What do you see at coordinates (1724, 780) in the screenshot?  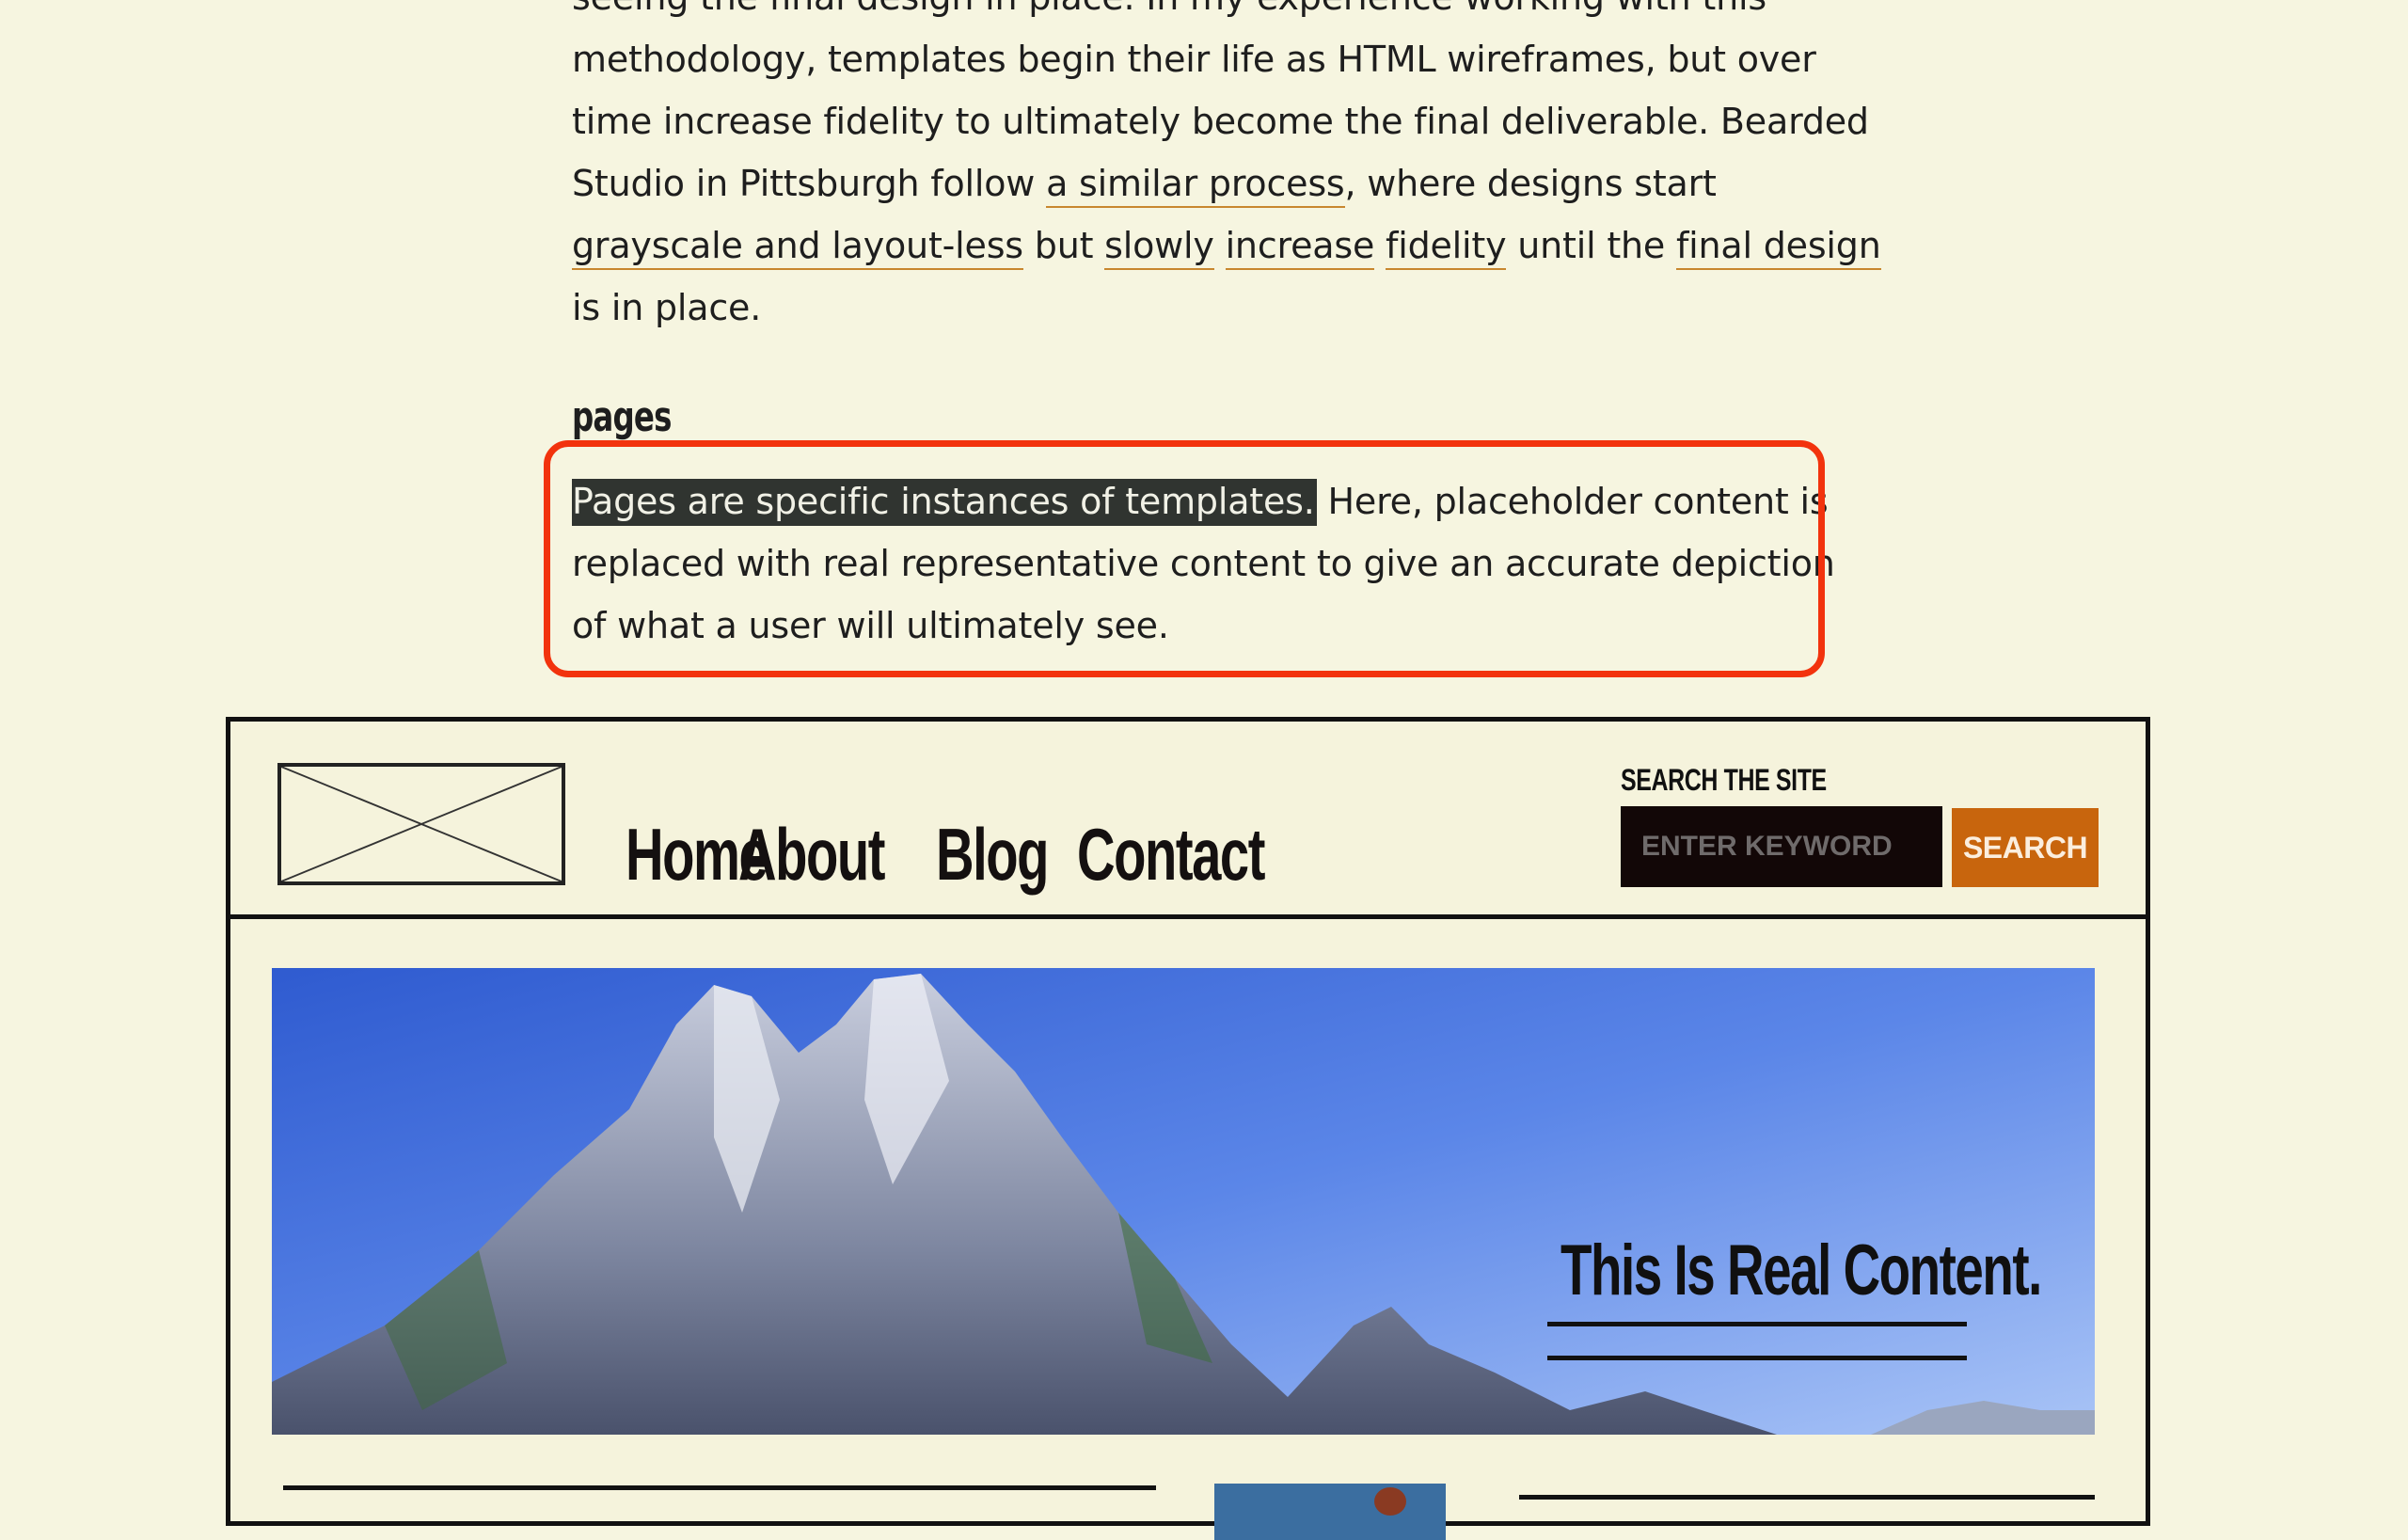 I see `search-label: SEARCH THE SITE` at bounding box center [1724, 780].